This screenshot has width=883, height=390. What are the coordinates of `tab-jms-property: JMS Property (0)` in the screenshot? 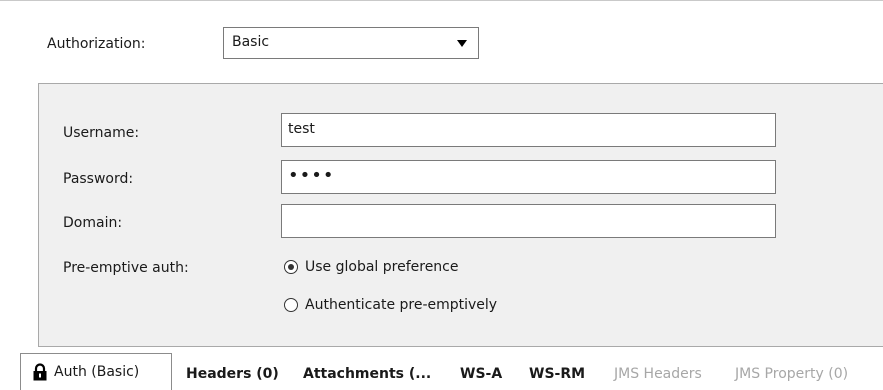 It's located at (792, 374).